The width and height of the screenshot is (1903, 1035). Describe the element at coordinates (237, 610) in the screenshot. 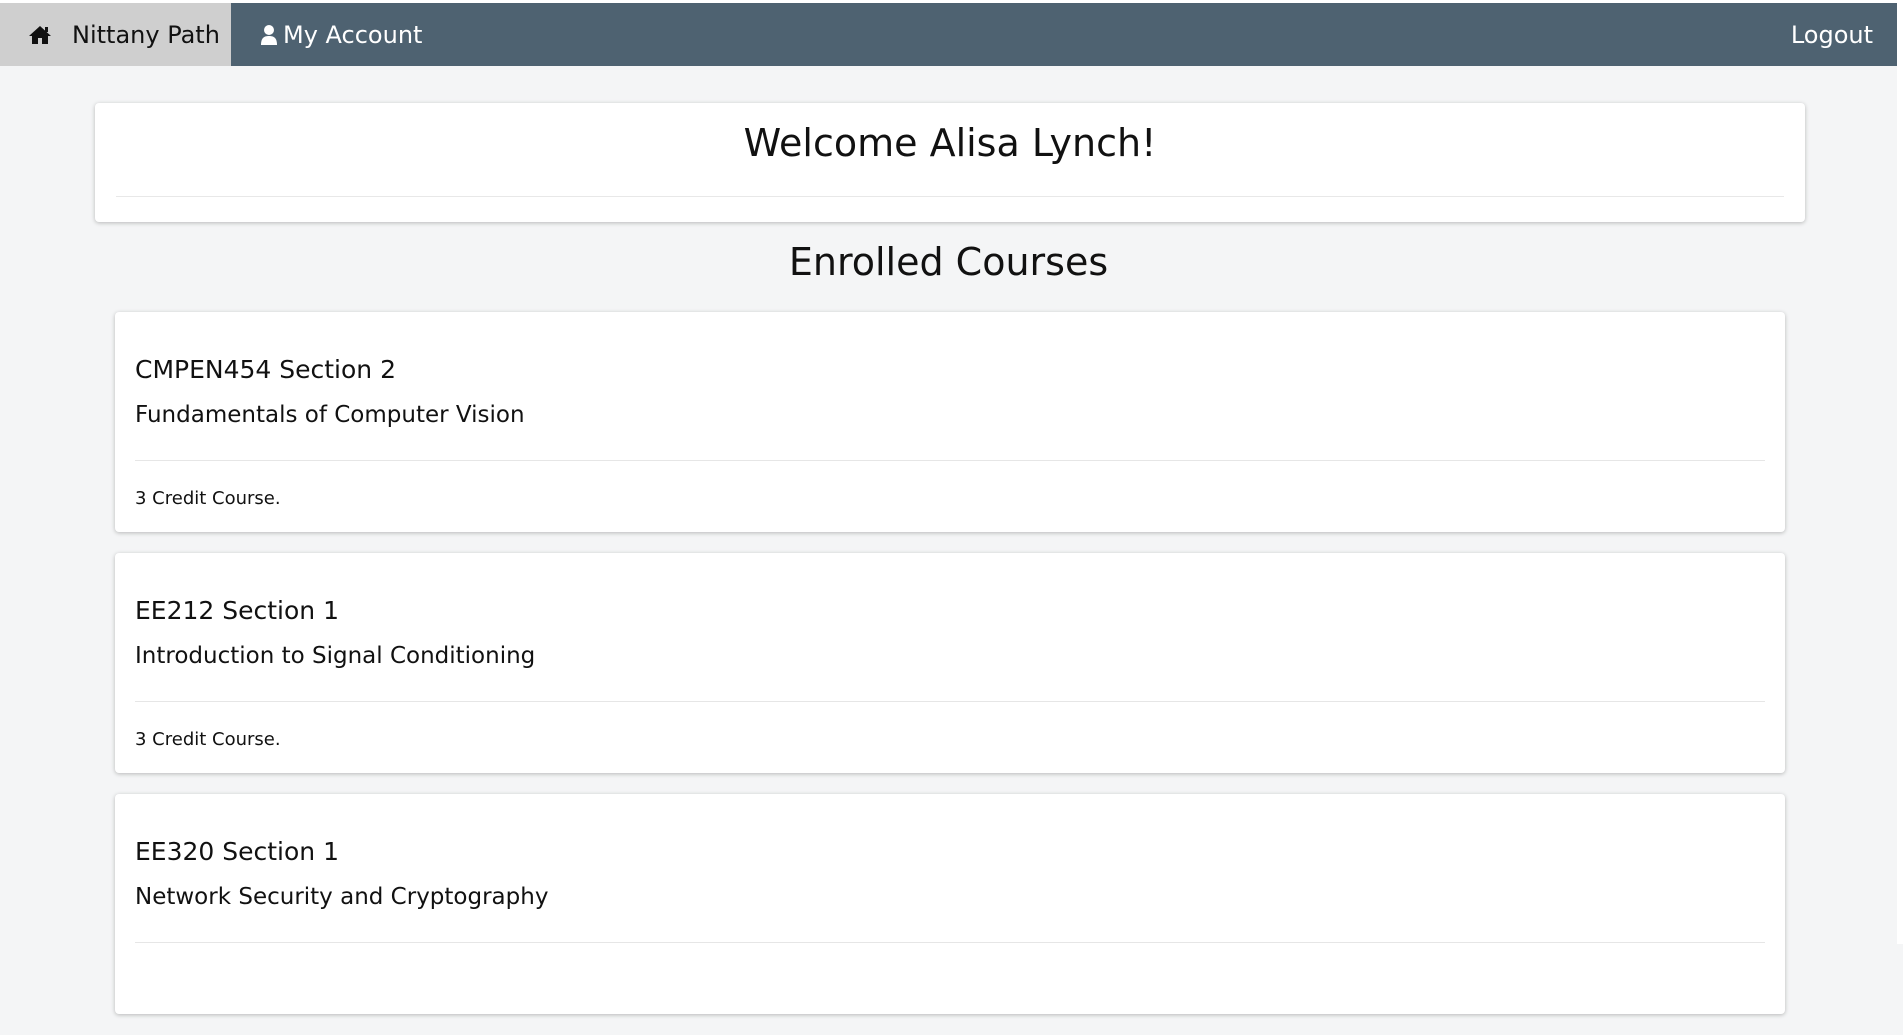

I see `course-code: EE212 Section 1` at that location.